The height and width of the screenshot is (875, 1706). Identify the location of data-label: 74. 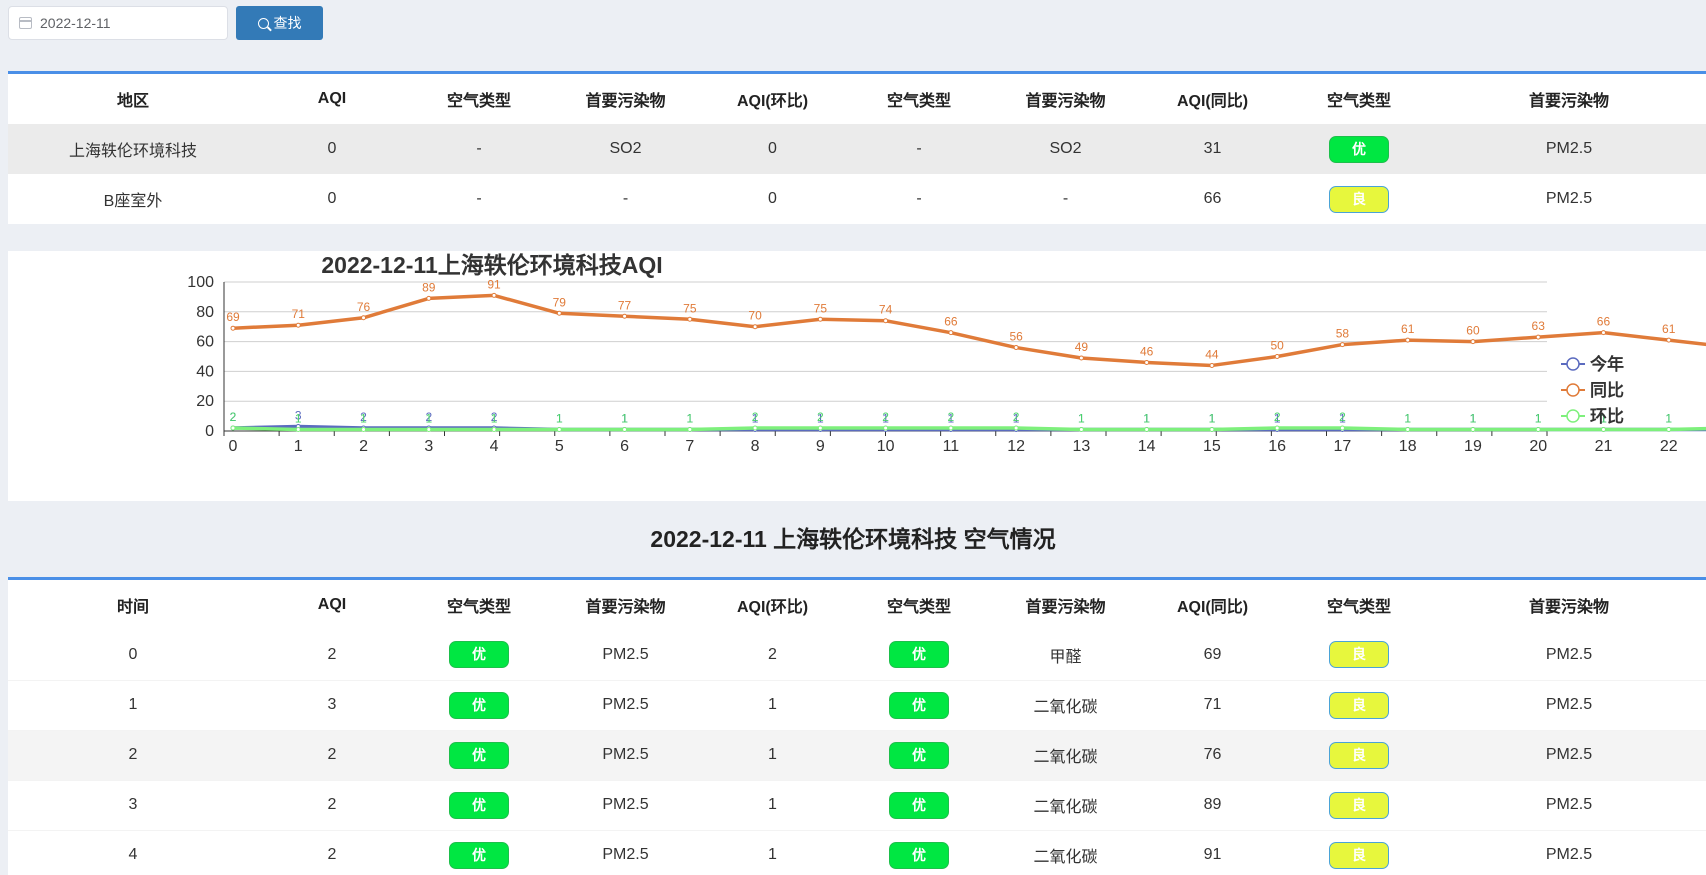
(886, 310).